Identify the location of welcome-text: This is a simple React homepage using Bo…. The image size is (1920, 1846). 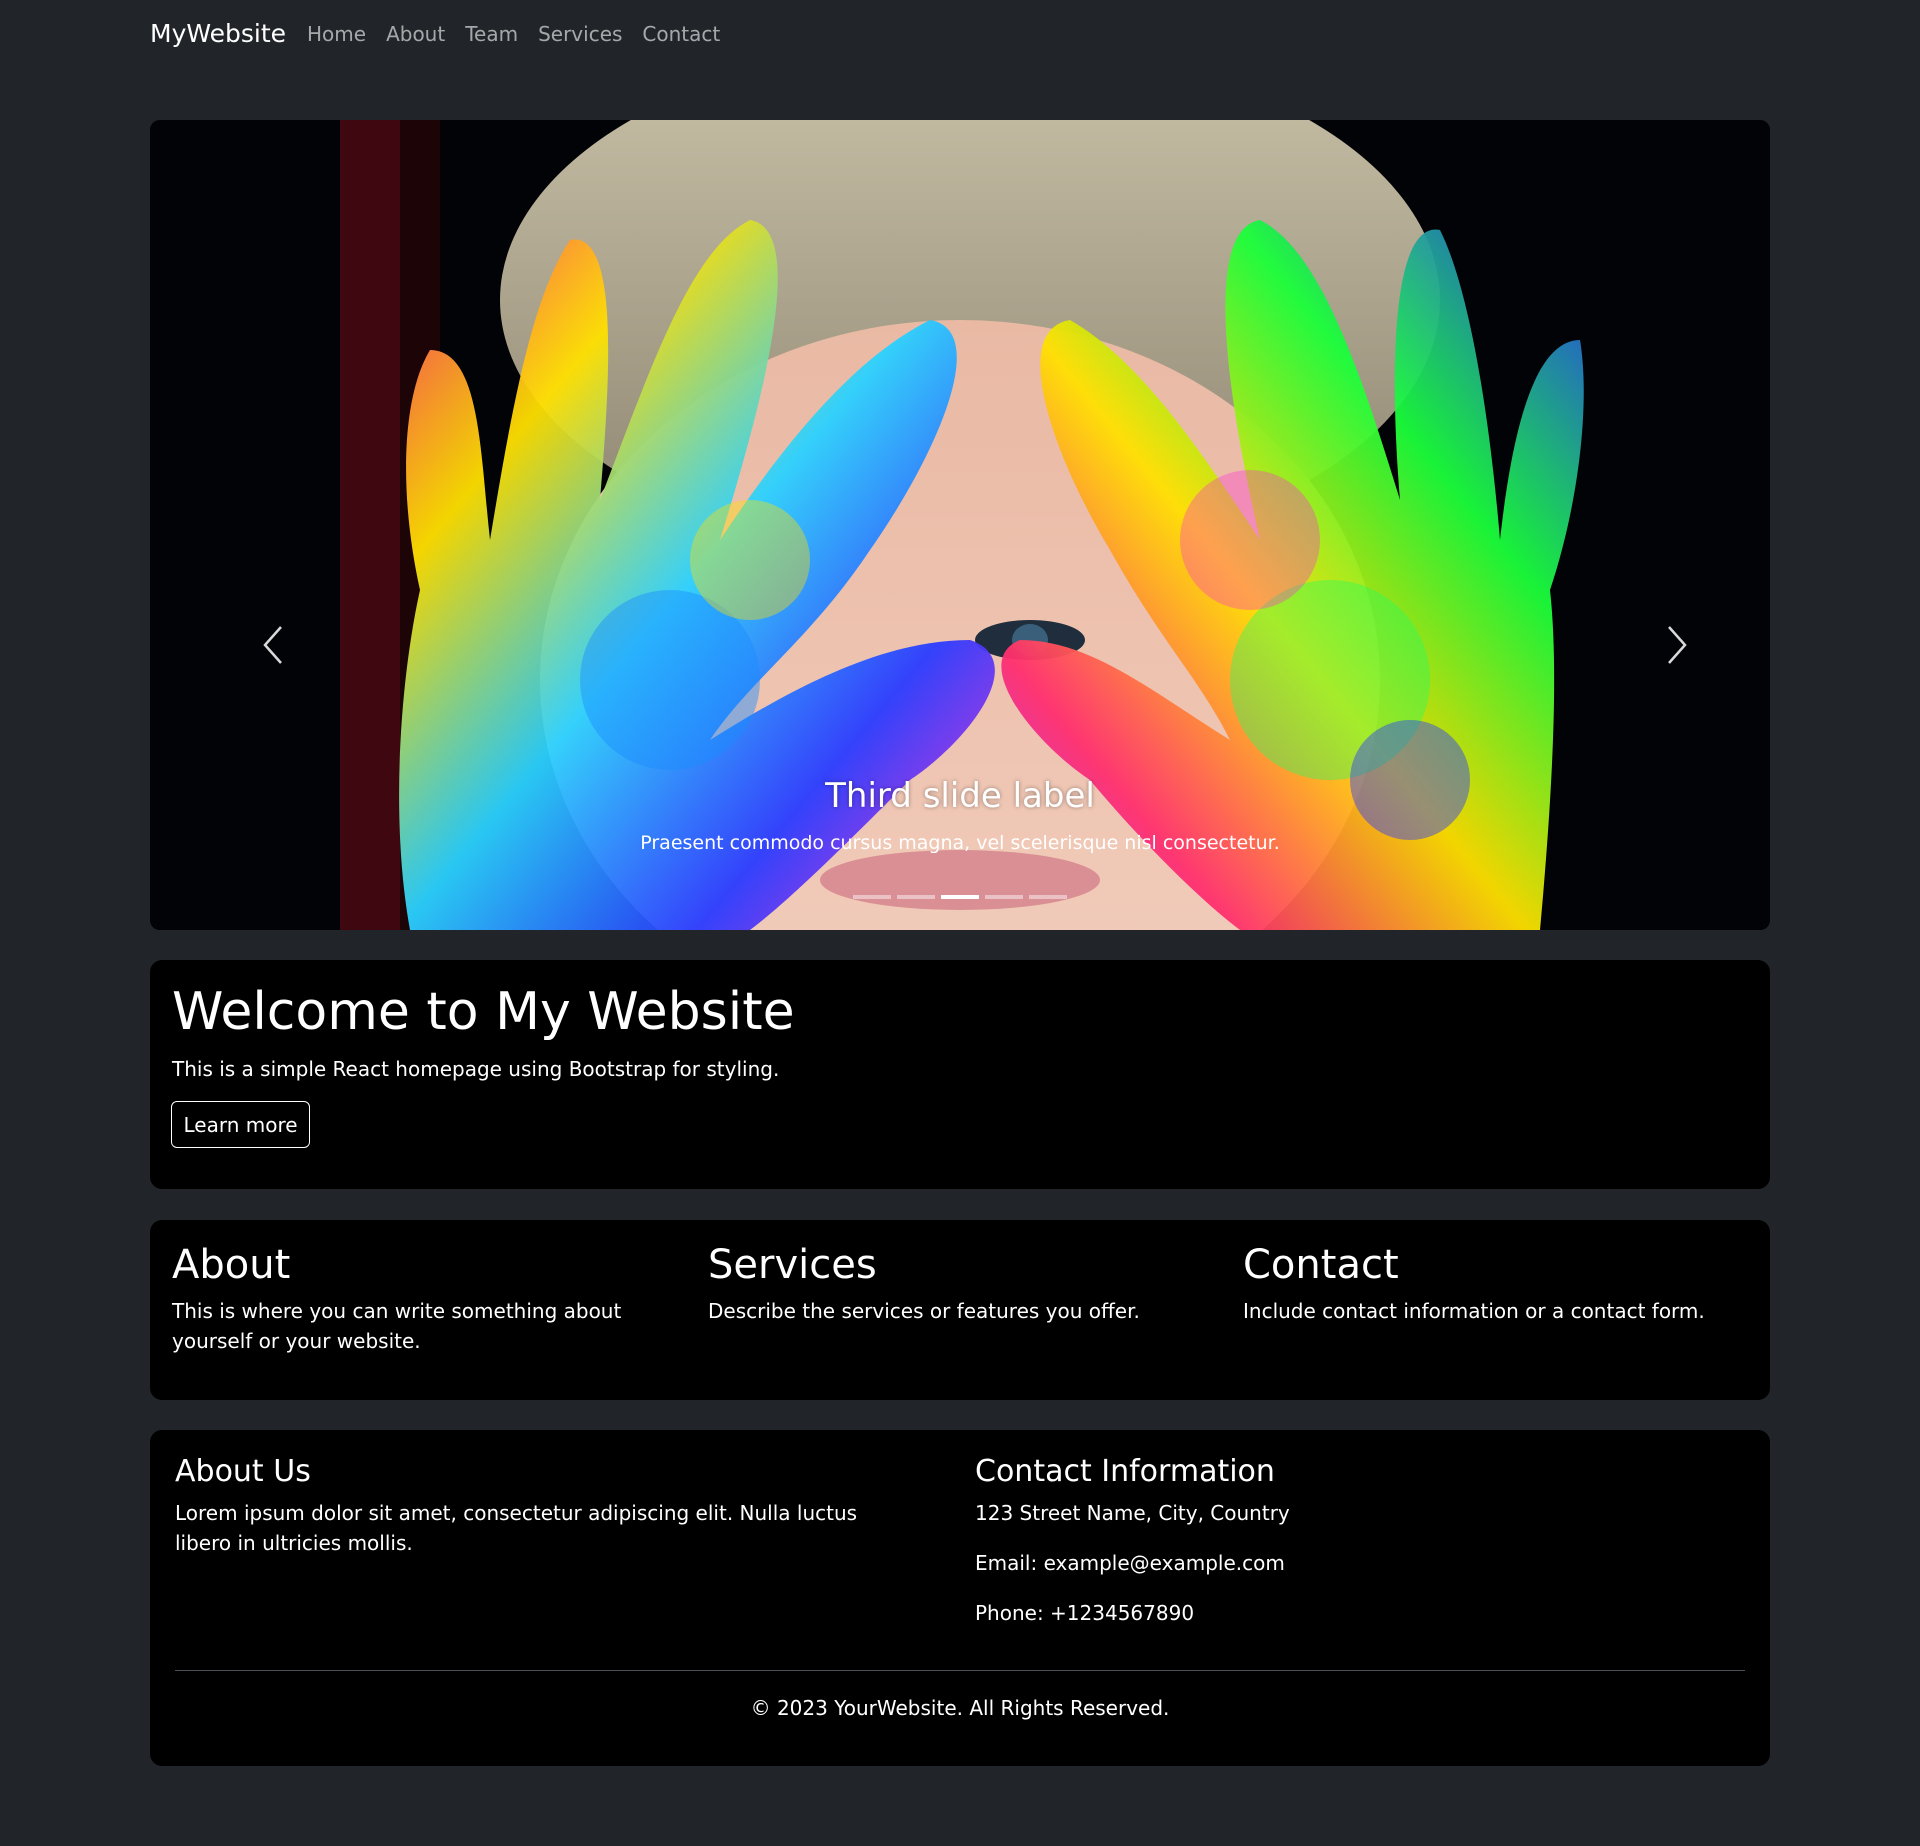
(476, 1069).